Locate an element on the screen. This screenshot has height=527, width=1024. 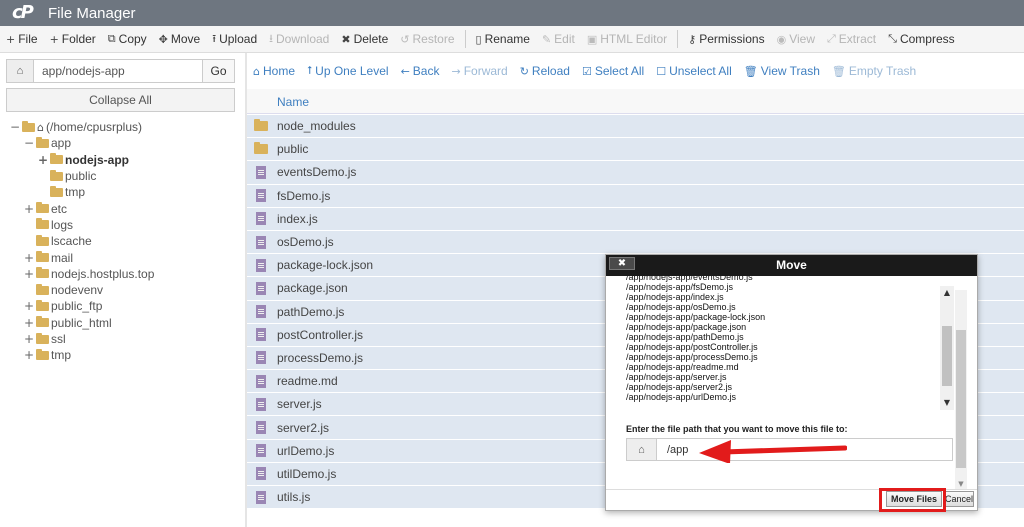
tree-item-home-cpusrplus: − ⌂ (/home/cpusrplus) is located at coordinates (122, 127).